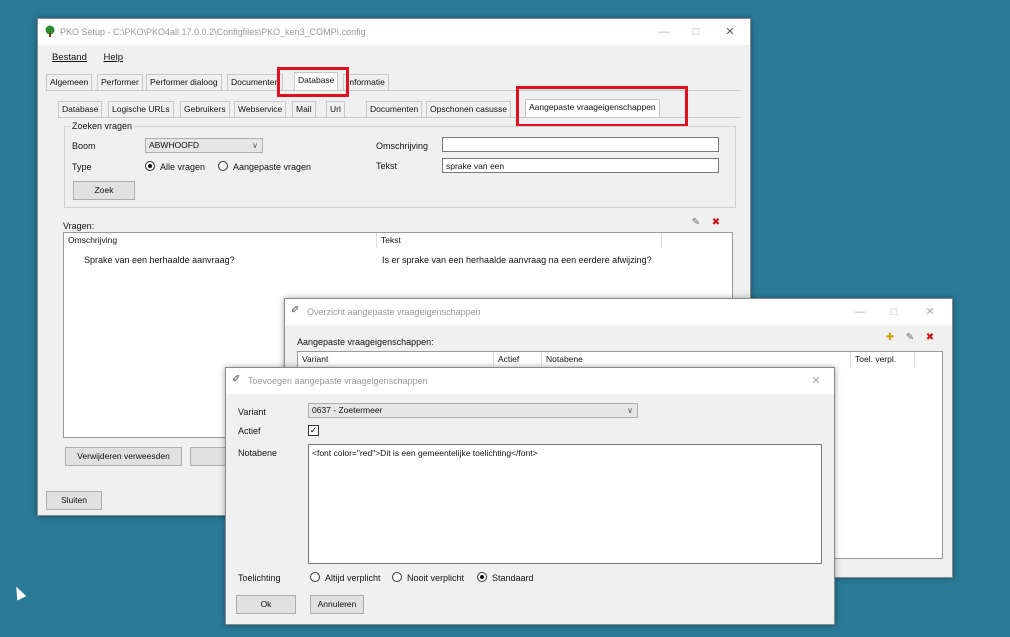 The image size is (1010, 637). Describe the element at coordinates (696, 32) in the screenshot. I see `maximize-button: □` at that location.